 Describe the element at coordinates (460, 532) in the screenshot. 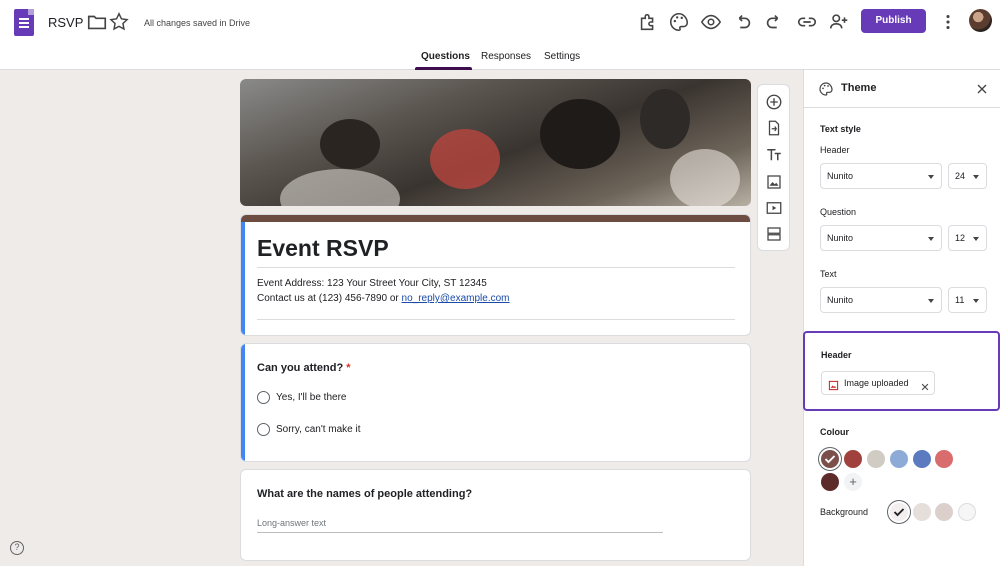

I see `answer-underline` at that location.